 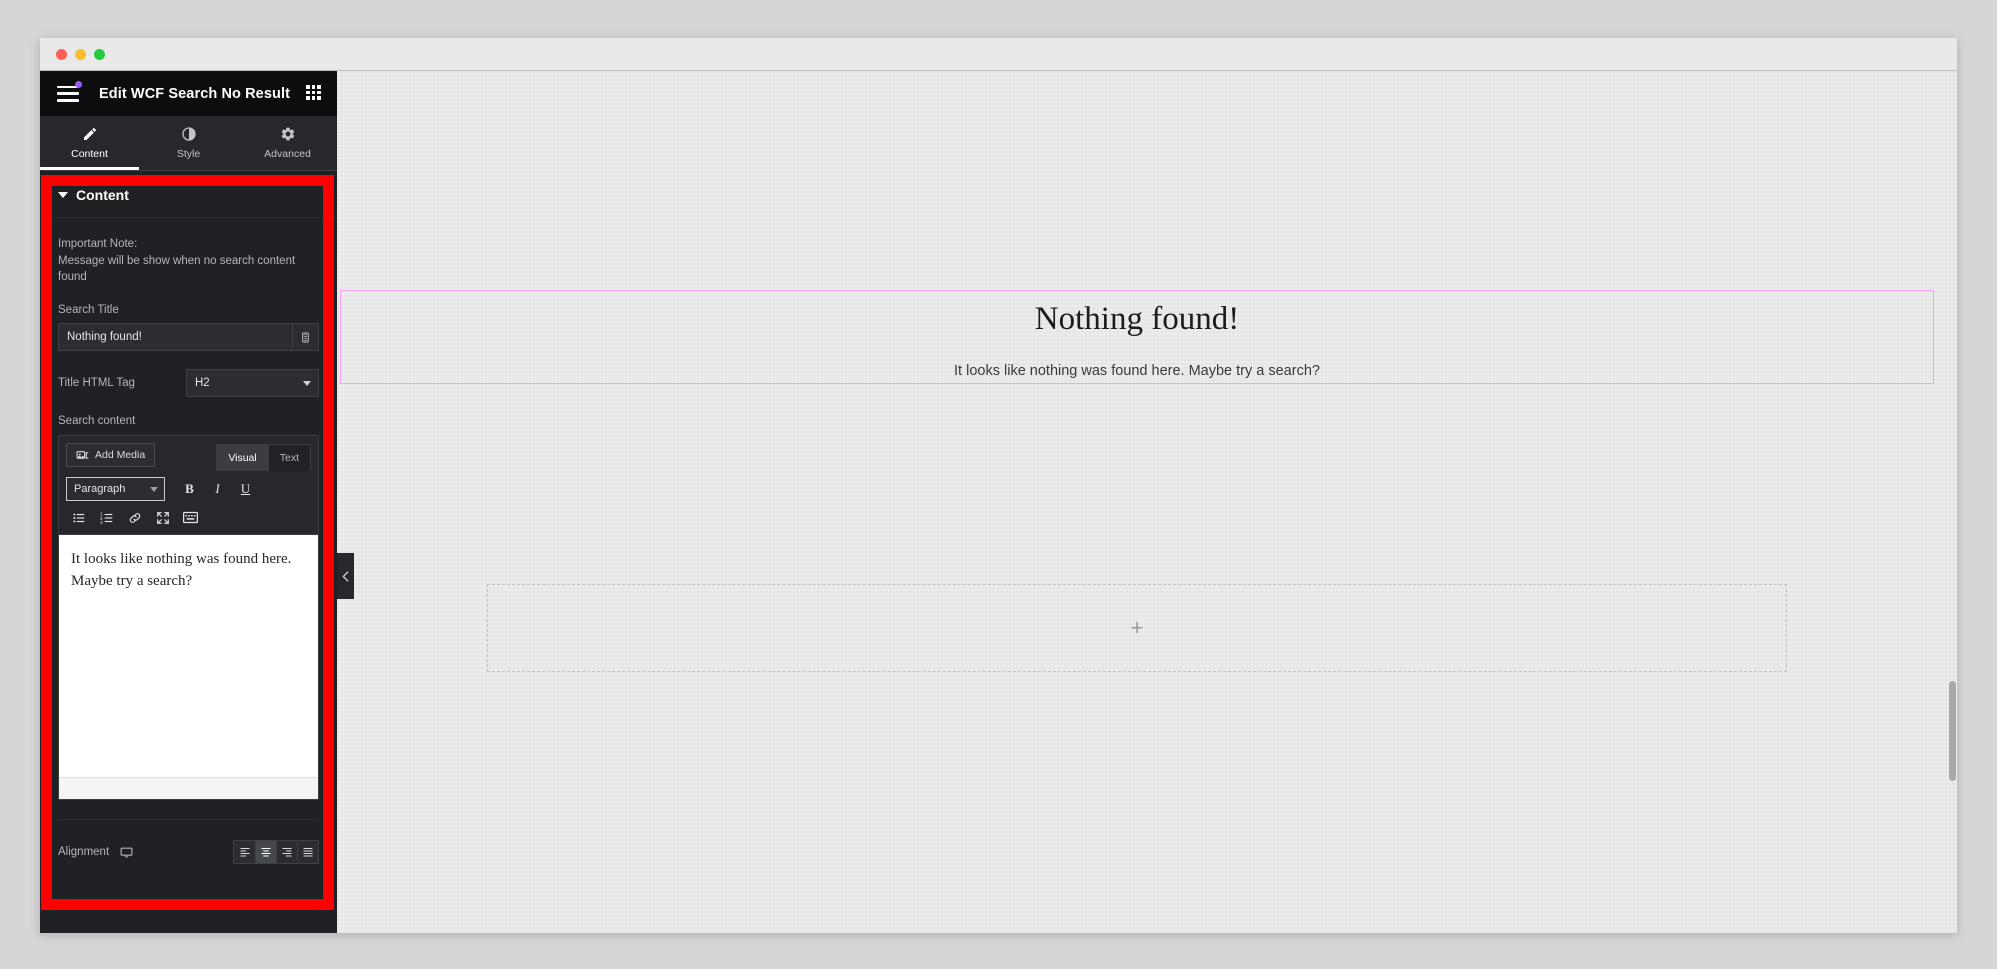 I want to click on add-media-icon, so click(x=82, y=454).